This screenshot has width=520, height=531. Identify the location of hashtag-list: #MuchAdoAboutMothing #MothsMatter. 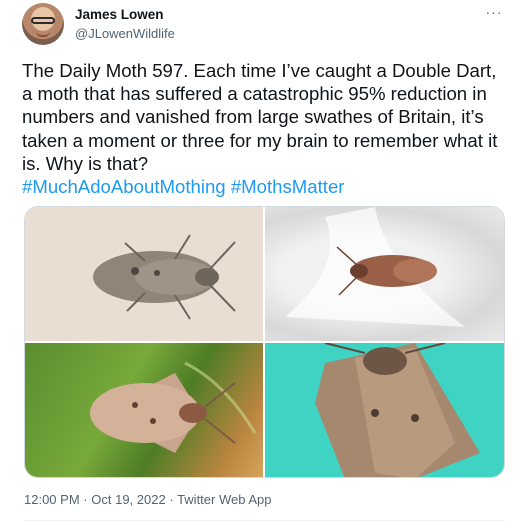
(183, 186).